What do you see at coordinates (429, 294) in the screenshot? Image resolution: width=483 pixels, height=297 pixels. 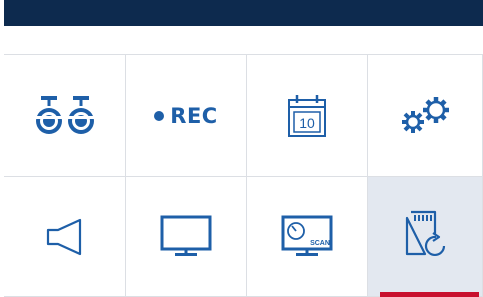 I see `active-tile-indicator` at bounding box center [429, 294].